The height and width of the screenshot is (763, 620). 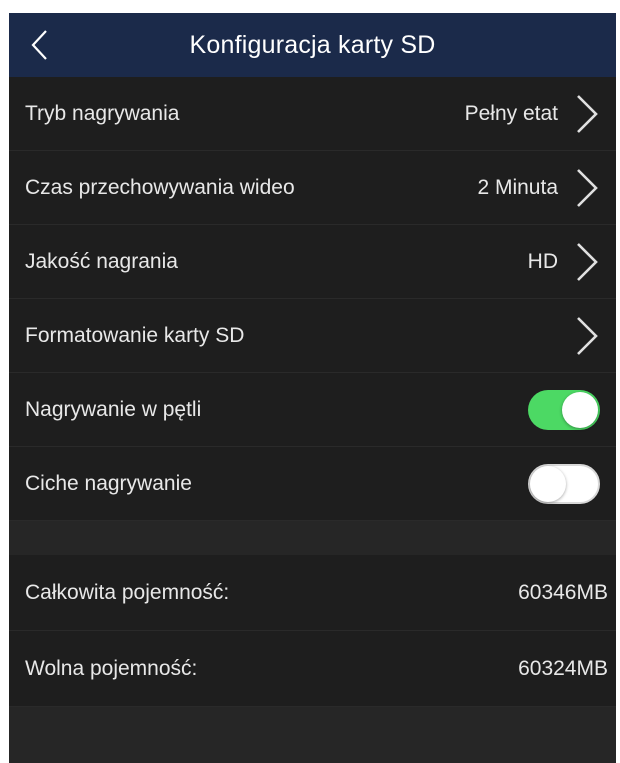 I want to click on silent-recording-toggle, so click(x=564, y=483).